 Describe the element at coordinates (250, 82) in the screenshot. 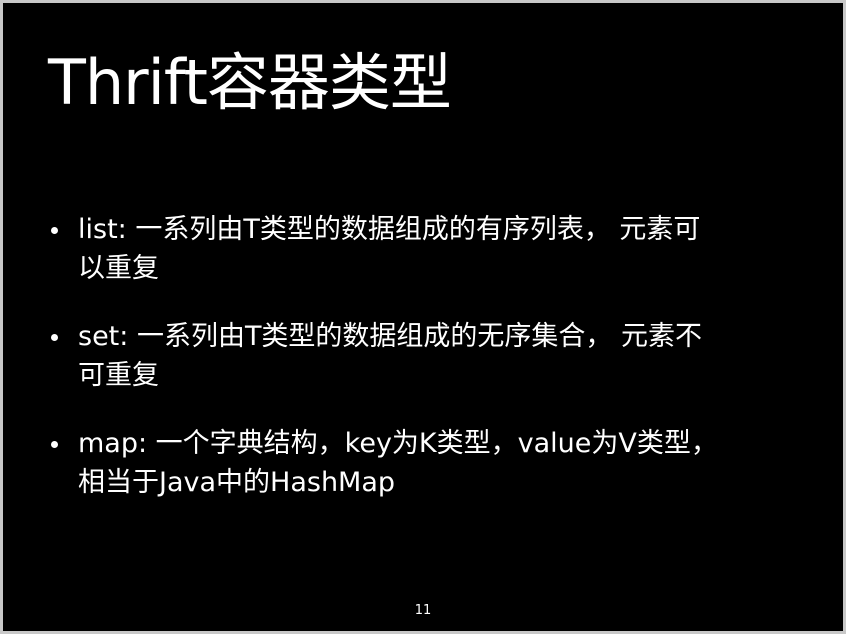

I see `slide-title: Thrift容器类型` at that location.